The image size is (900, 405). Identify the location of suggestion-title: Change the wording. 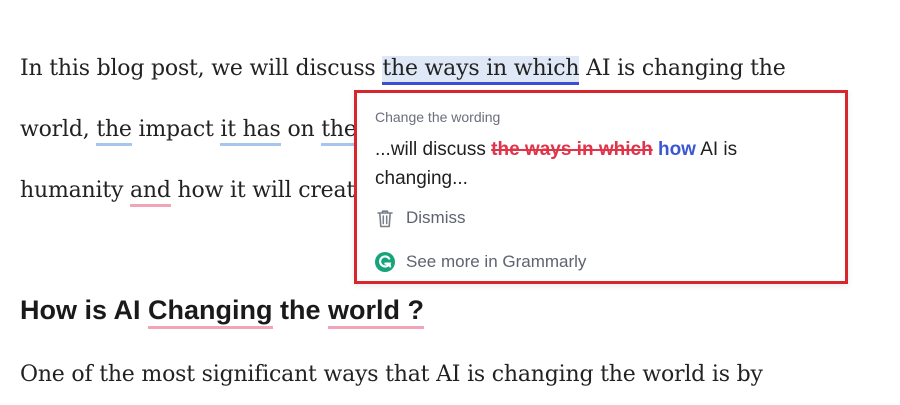
(438, 117).